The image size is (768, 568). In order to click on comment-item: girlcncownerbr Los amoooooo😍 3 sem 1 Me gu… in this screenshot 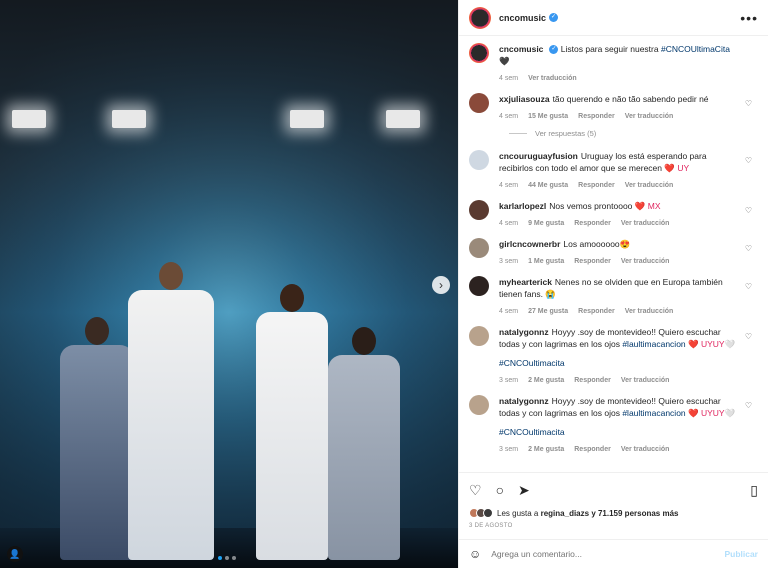, I will do `click(613, 253)`.